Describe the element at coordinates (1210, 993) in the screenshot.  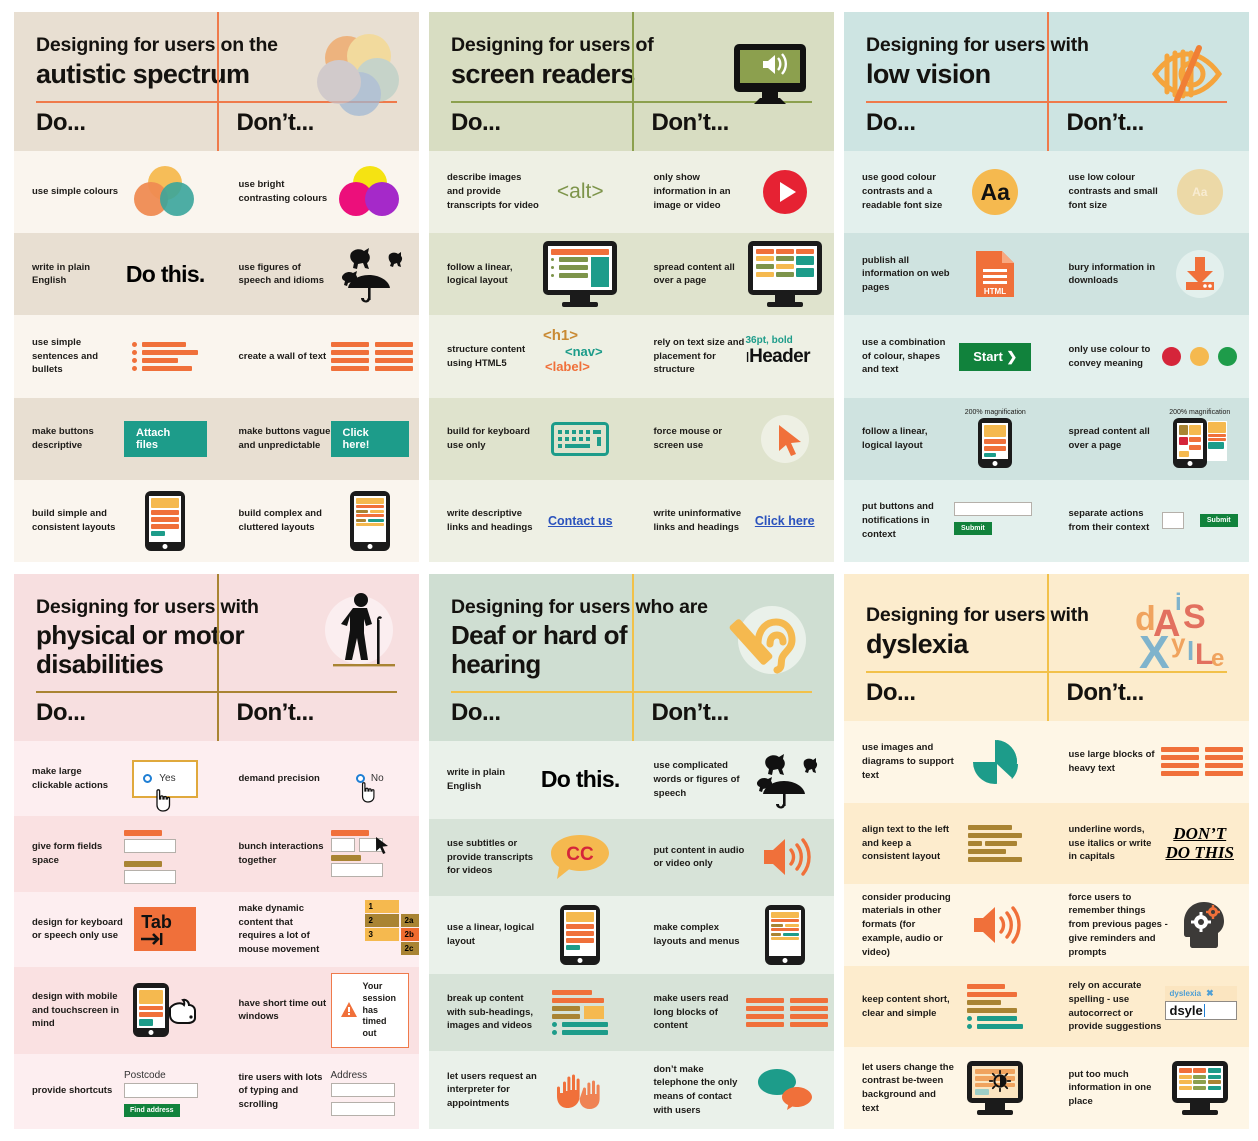
I see `close-icon: ✖` at that location.